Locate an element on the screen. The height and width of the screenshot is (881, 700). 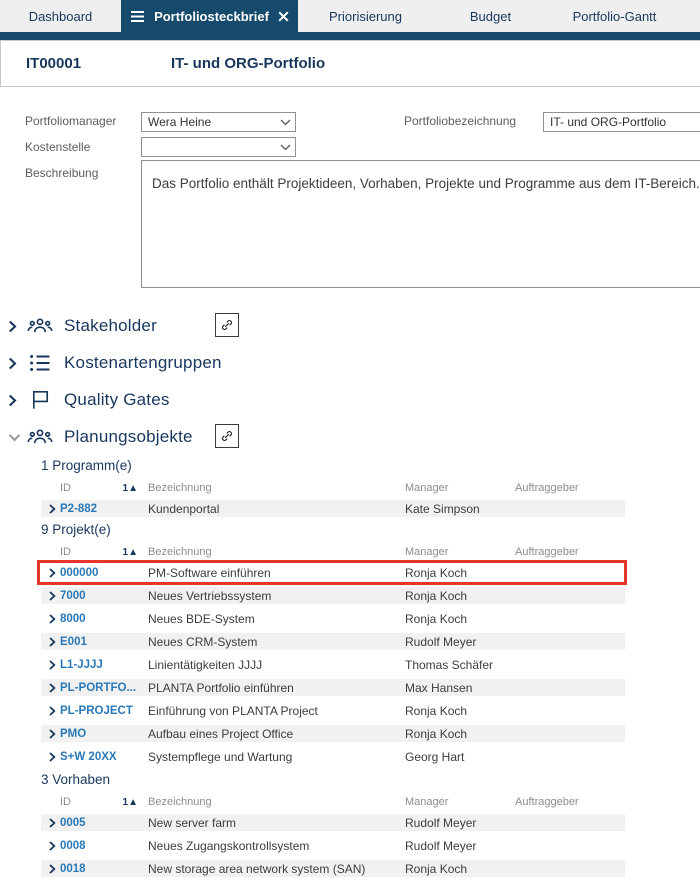
table-row-p2-882: P2-882 Kundenportal Kate Simpson is located at coordinates (333, 508).